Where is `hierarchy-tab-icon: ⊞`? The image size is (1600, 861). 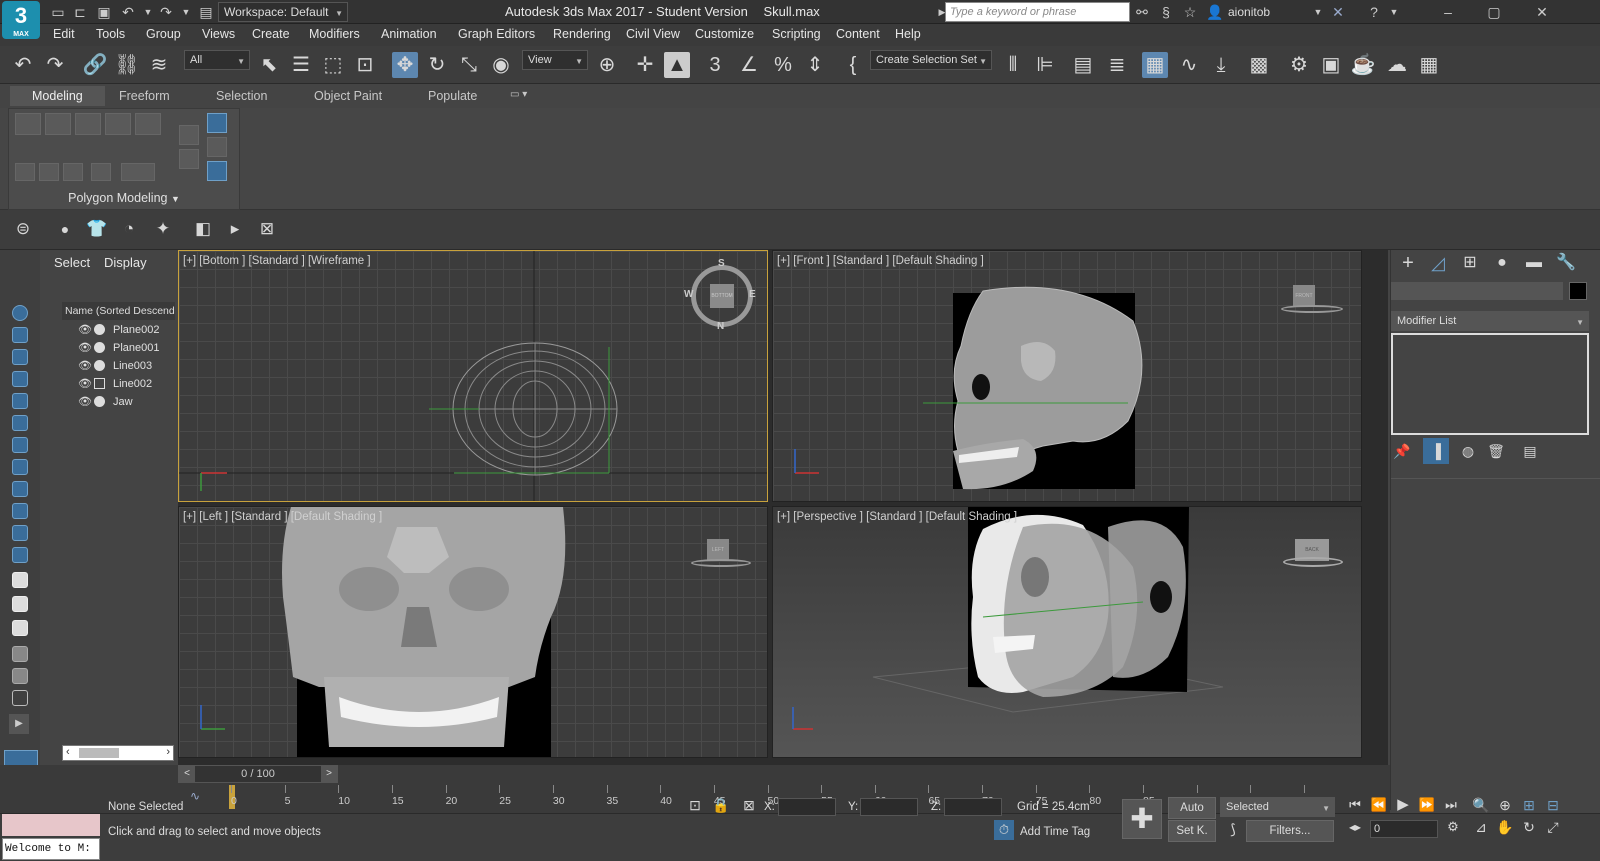
hierarchy-tab-icon: ⊞ is located at coordinates (1470, 263).